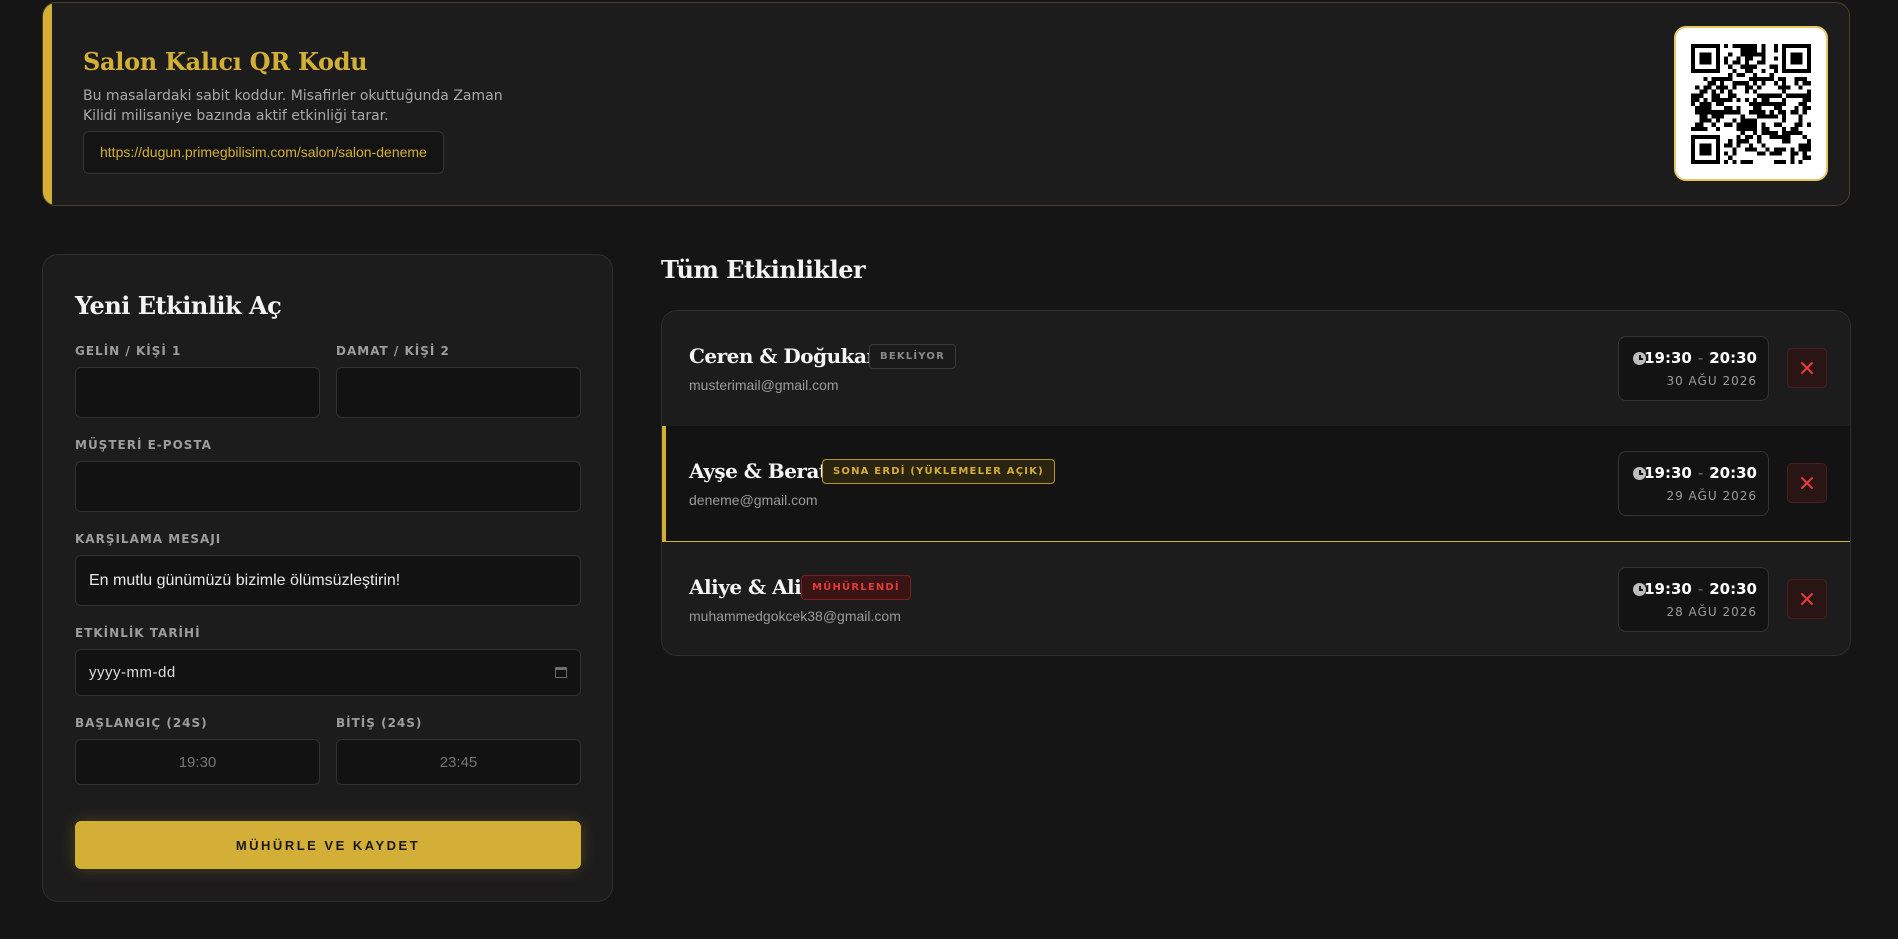 The image size is (1898, 939). I want to click on form-title: Yeni Etkinlik Aç, so click(178, 305).